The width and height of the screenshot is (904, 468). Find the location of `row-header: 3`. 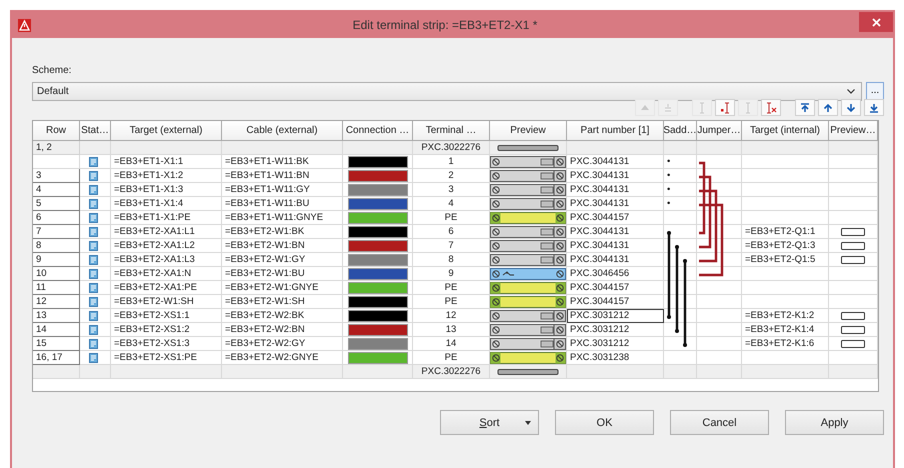

row-header: 3 is located at coordinates (39, 175).